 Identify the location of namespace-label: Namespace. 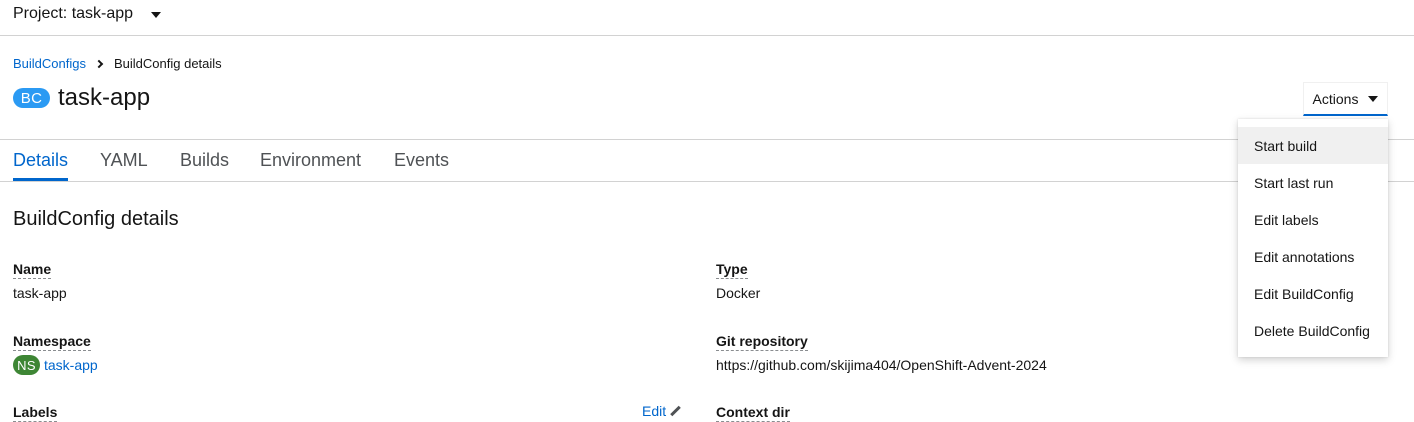
(52, 342).